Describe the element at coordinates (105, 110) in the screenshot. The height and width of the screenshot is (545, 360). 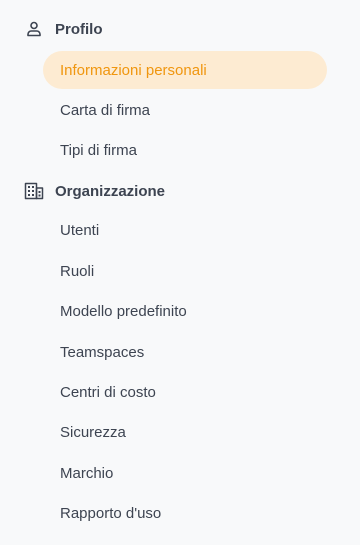
I see `sidebar-item-label: Carta di firma` at that location.